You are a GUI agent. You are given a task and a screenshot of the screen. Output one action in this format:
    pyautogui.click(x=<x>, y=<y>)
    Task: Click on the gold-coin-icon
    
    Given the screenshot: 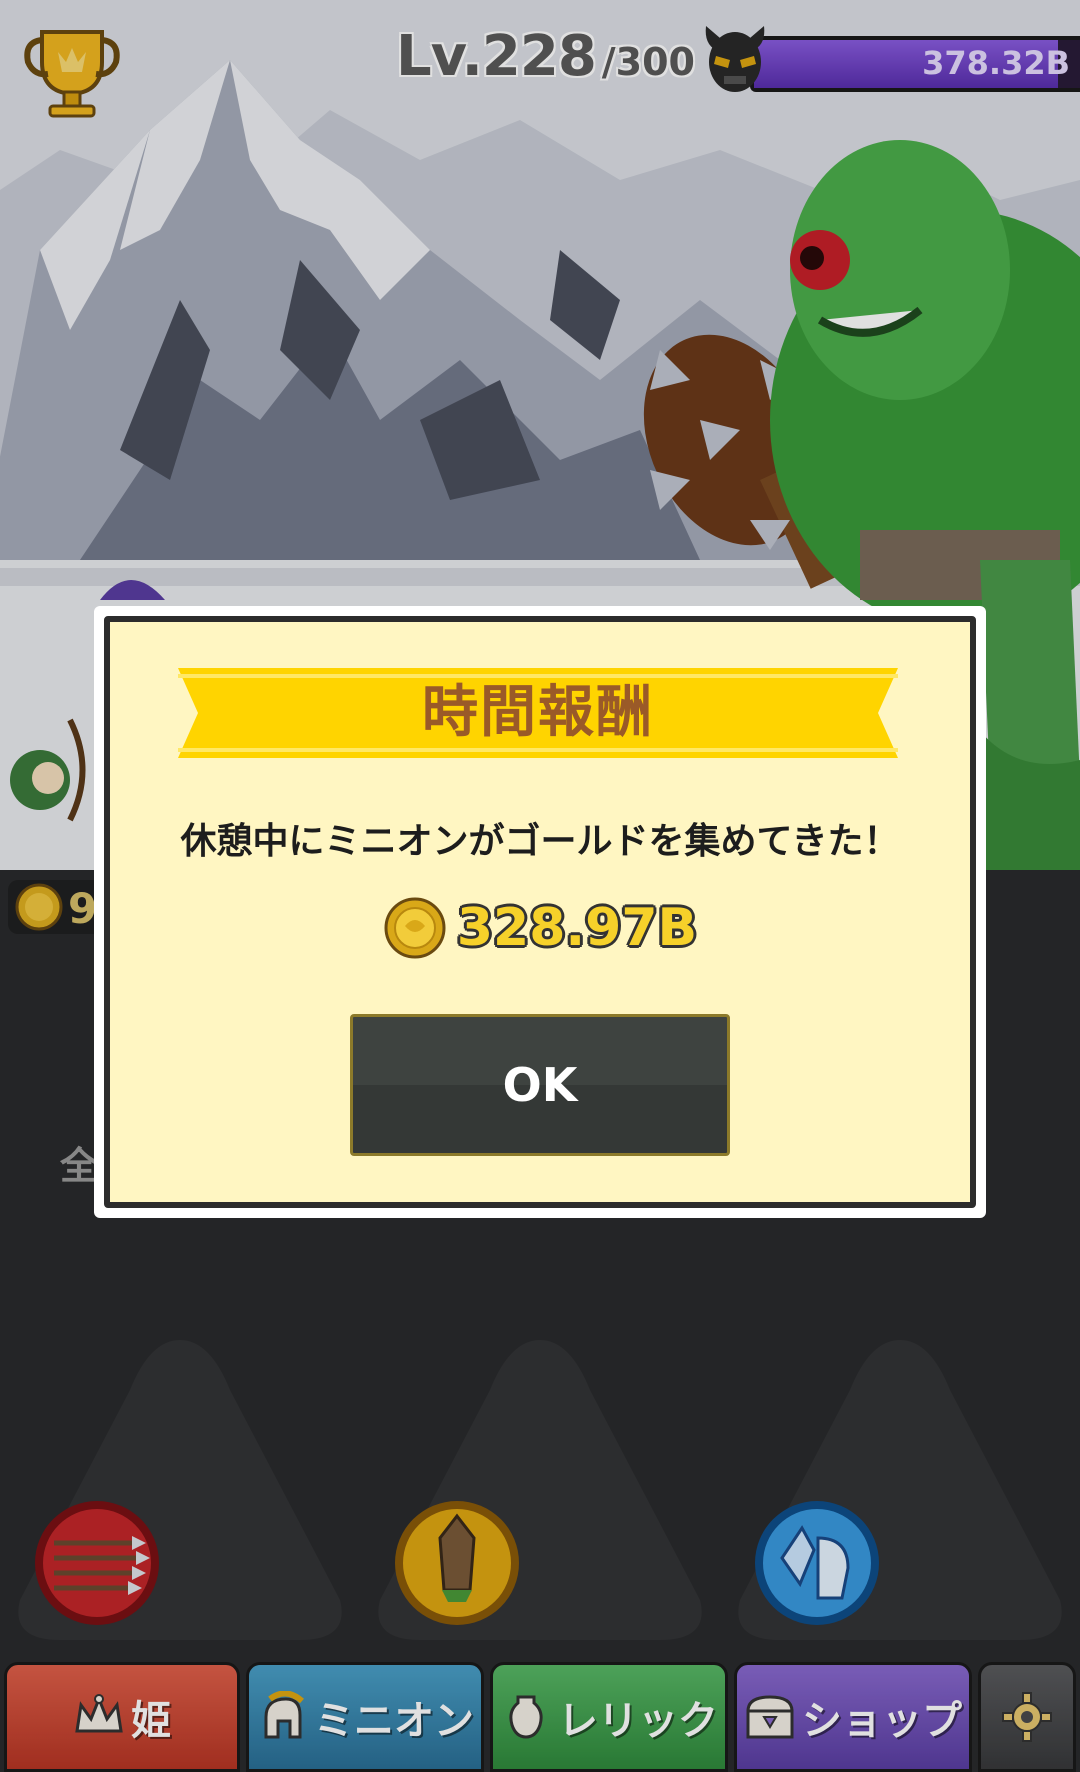 What is the action you would take?
    pyautogui.click(x=415, y=928)
    